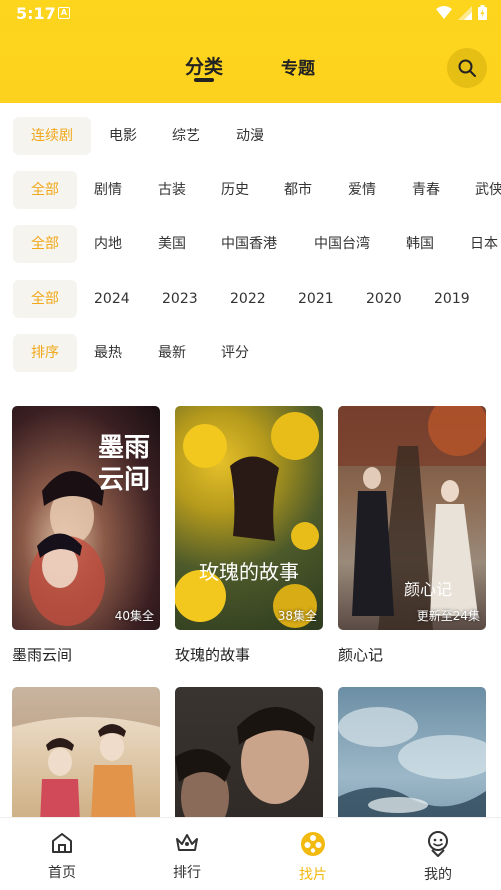  What do you see at coordinates (108, 353) in the screenshot?
I see `filter-sort-hottest: 最热` at bounding box center [108, 353].